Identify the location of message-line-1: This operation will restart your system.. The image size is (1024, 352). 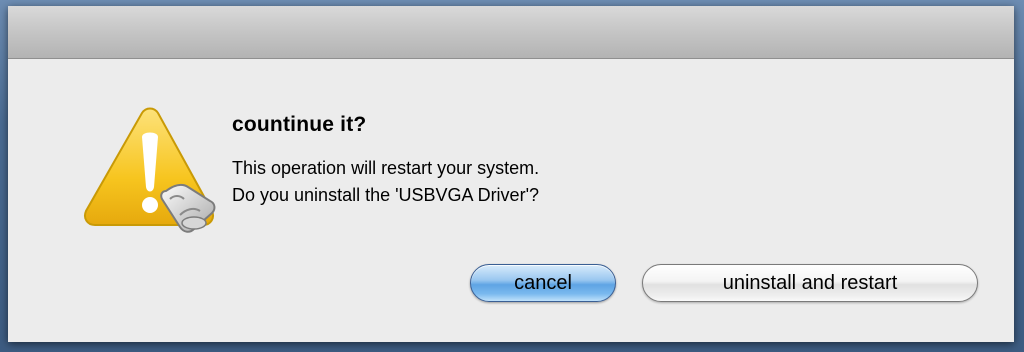
(386, 168).